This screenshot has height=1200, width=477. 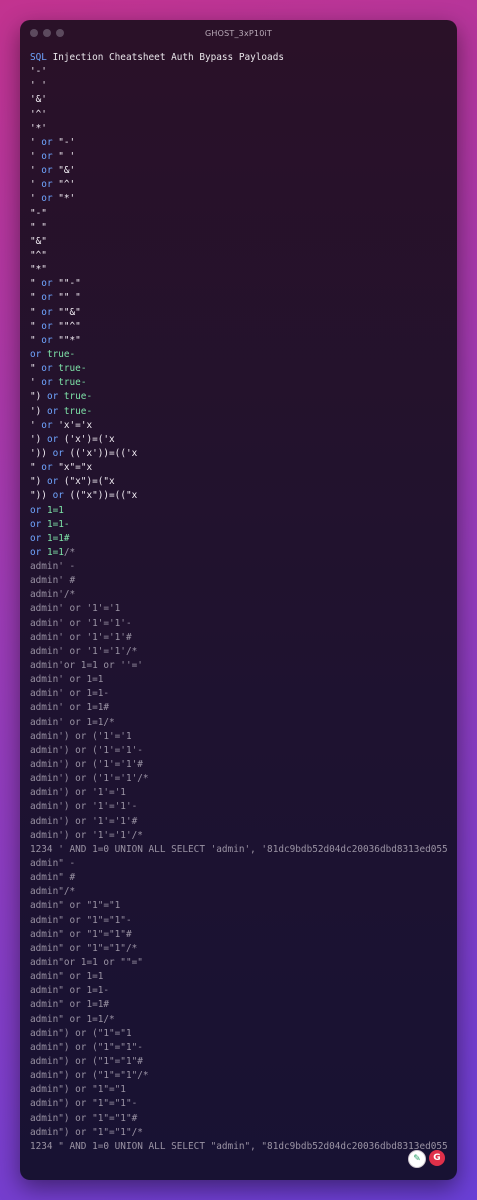 I want to click on code-line: " or ""^", so click(x=239, y=327).